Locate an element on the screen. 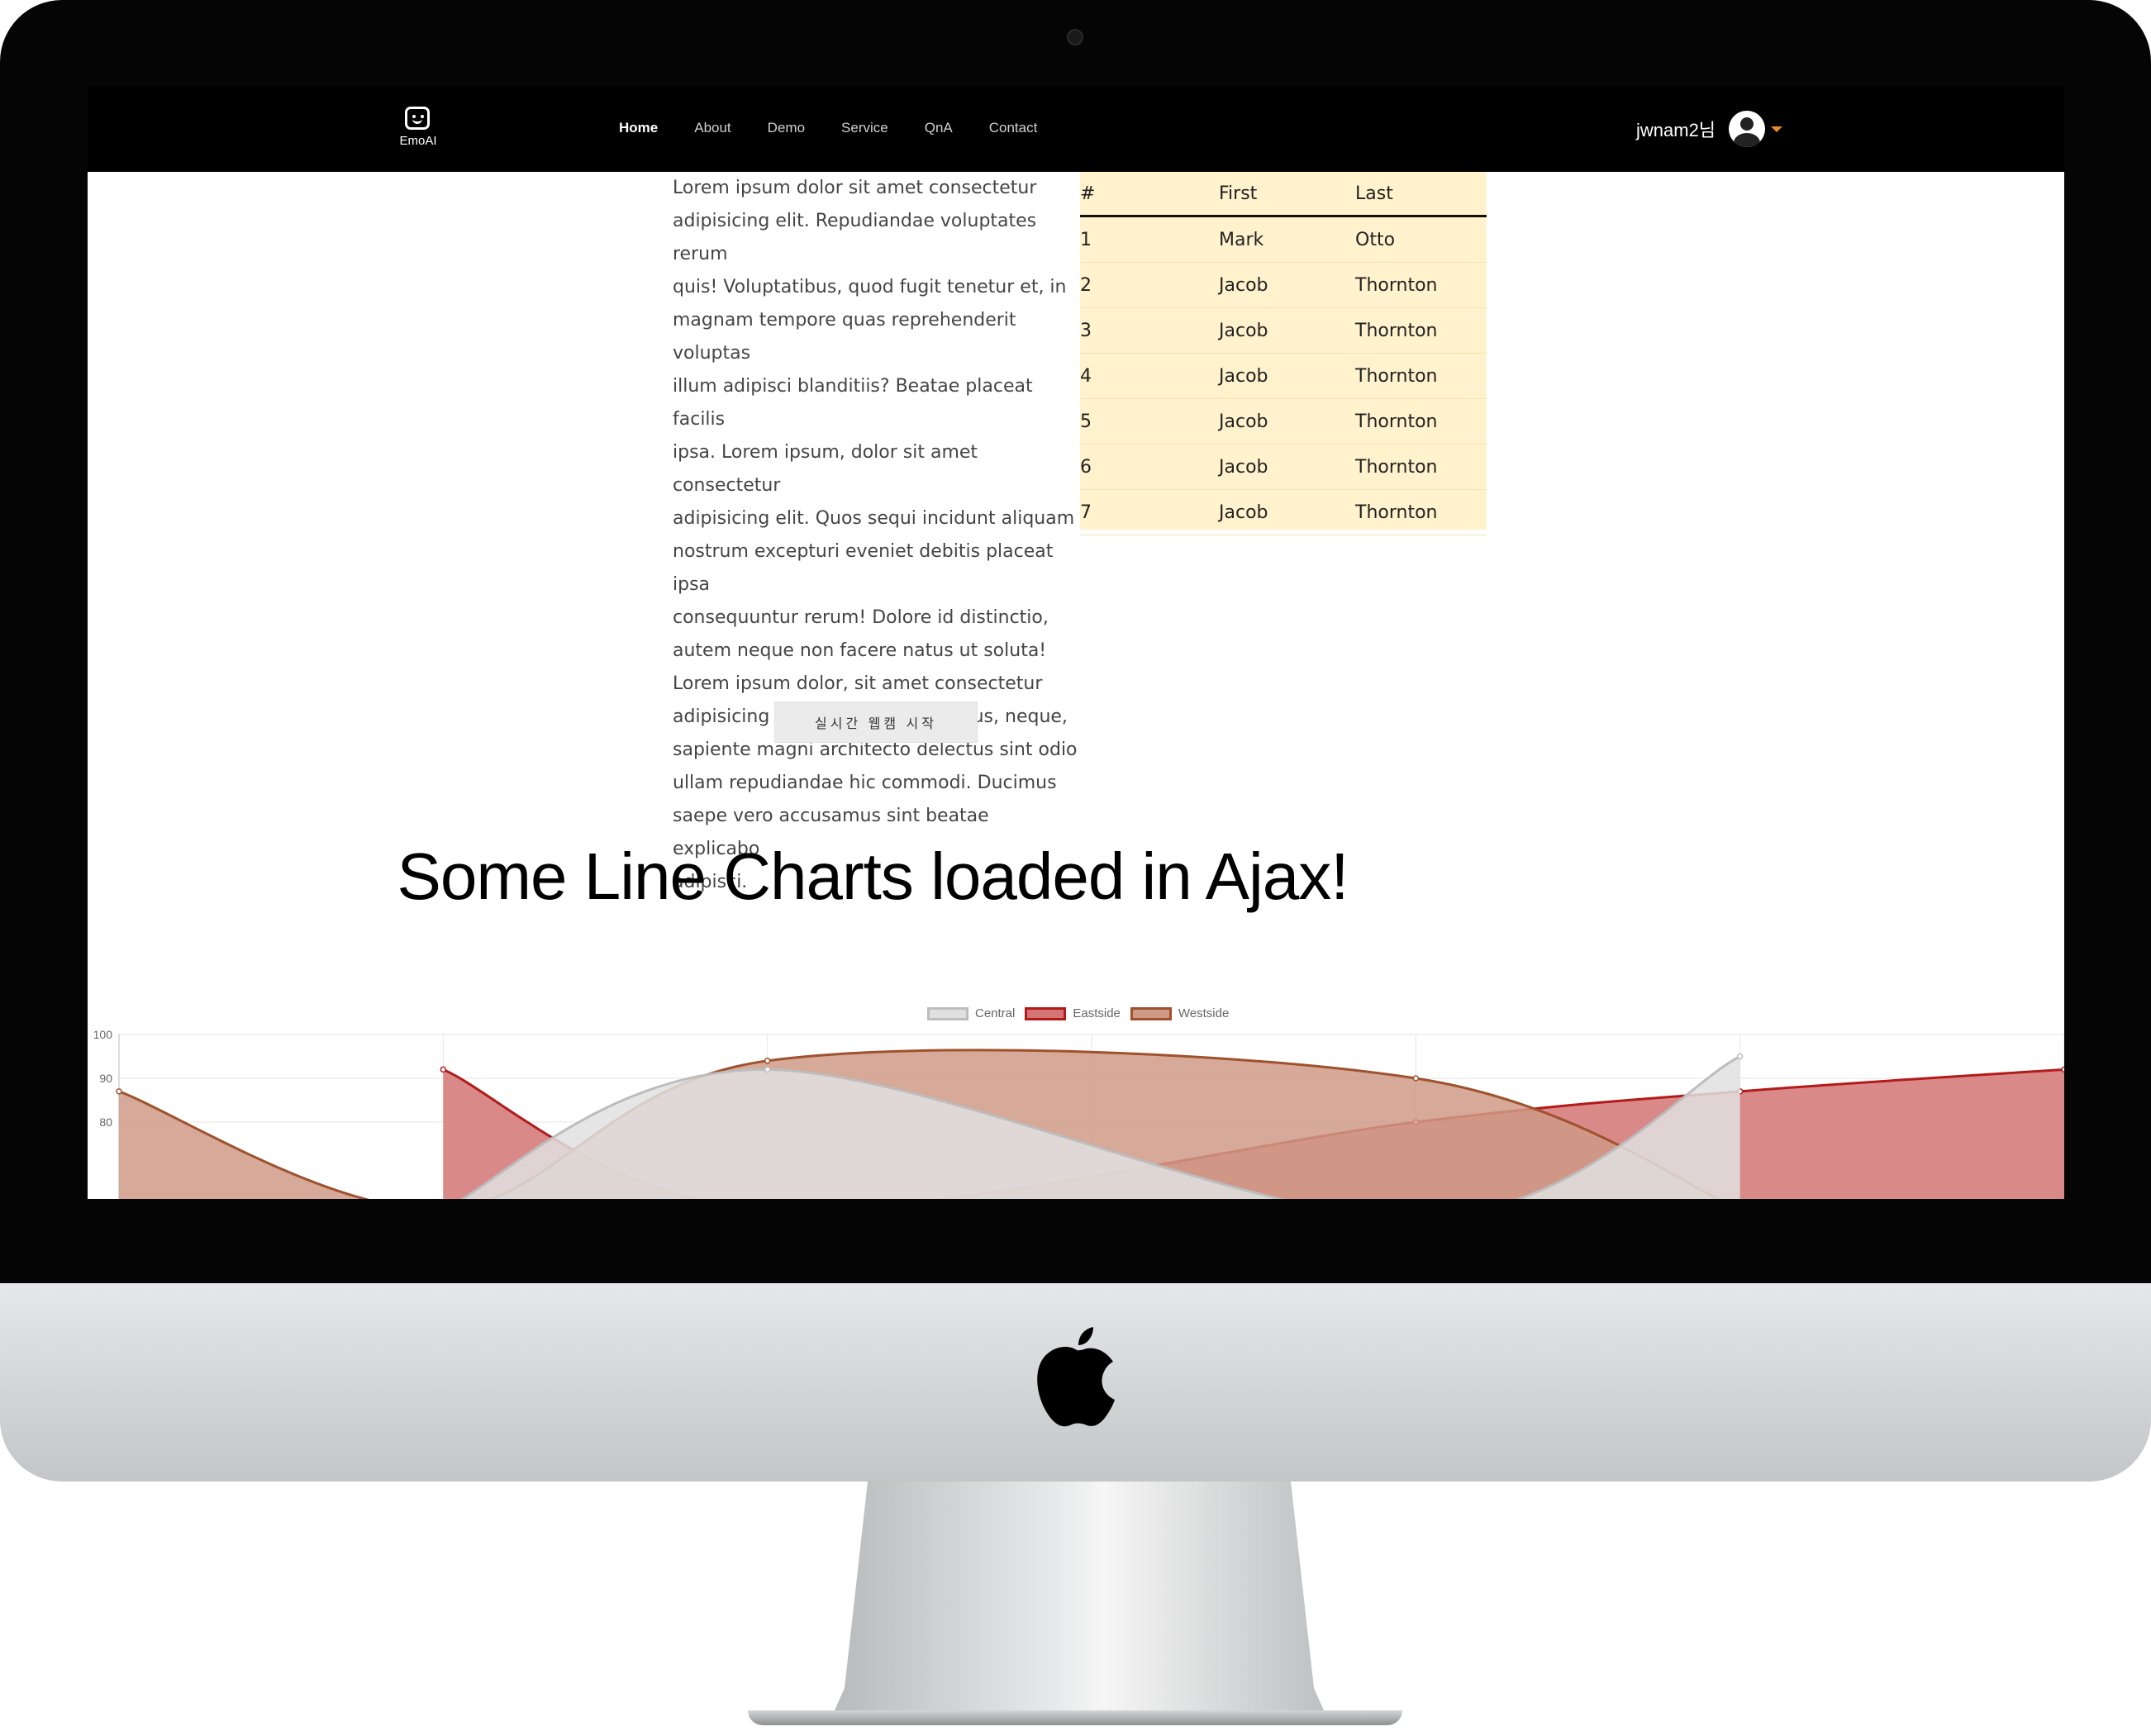 Image resolution: width=2151 pixels, height=1736 pixels. nav-links: Home About Demo Service QnA Contact is located at coordinates (846, 128).